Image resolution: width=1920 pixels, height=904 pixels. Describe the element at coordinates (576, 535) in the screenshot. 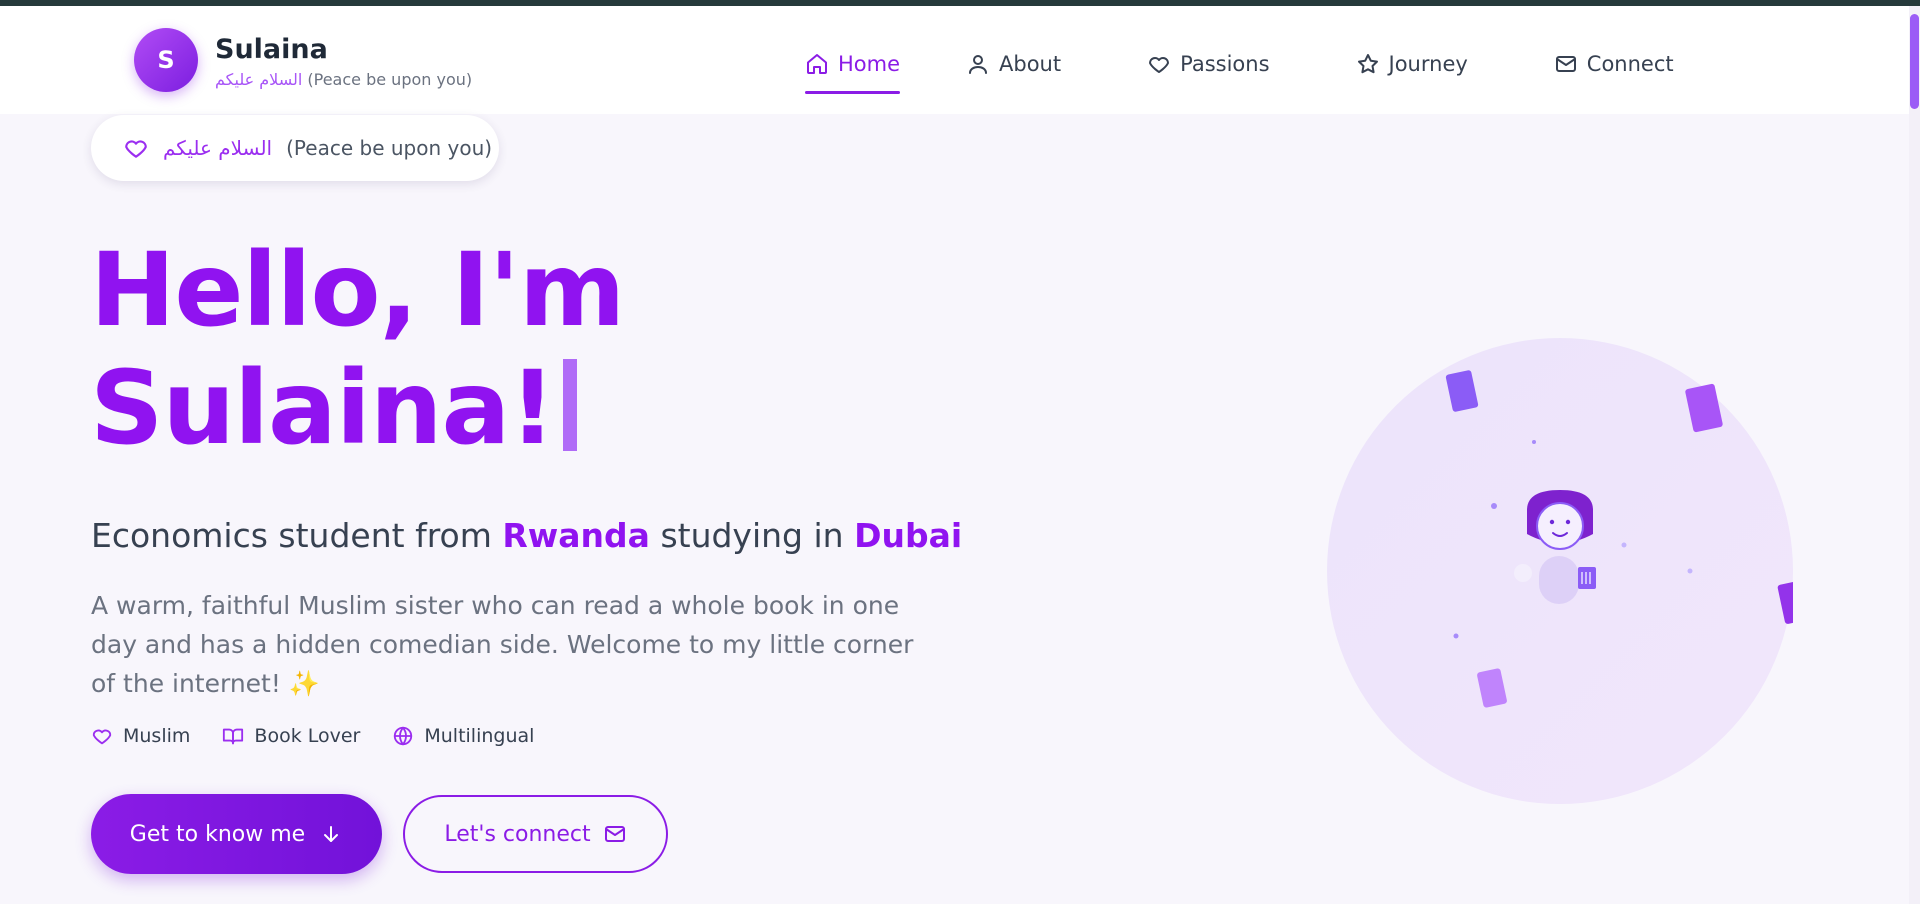

I see `subtitle-country: Rwanda` at that location.